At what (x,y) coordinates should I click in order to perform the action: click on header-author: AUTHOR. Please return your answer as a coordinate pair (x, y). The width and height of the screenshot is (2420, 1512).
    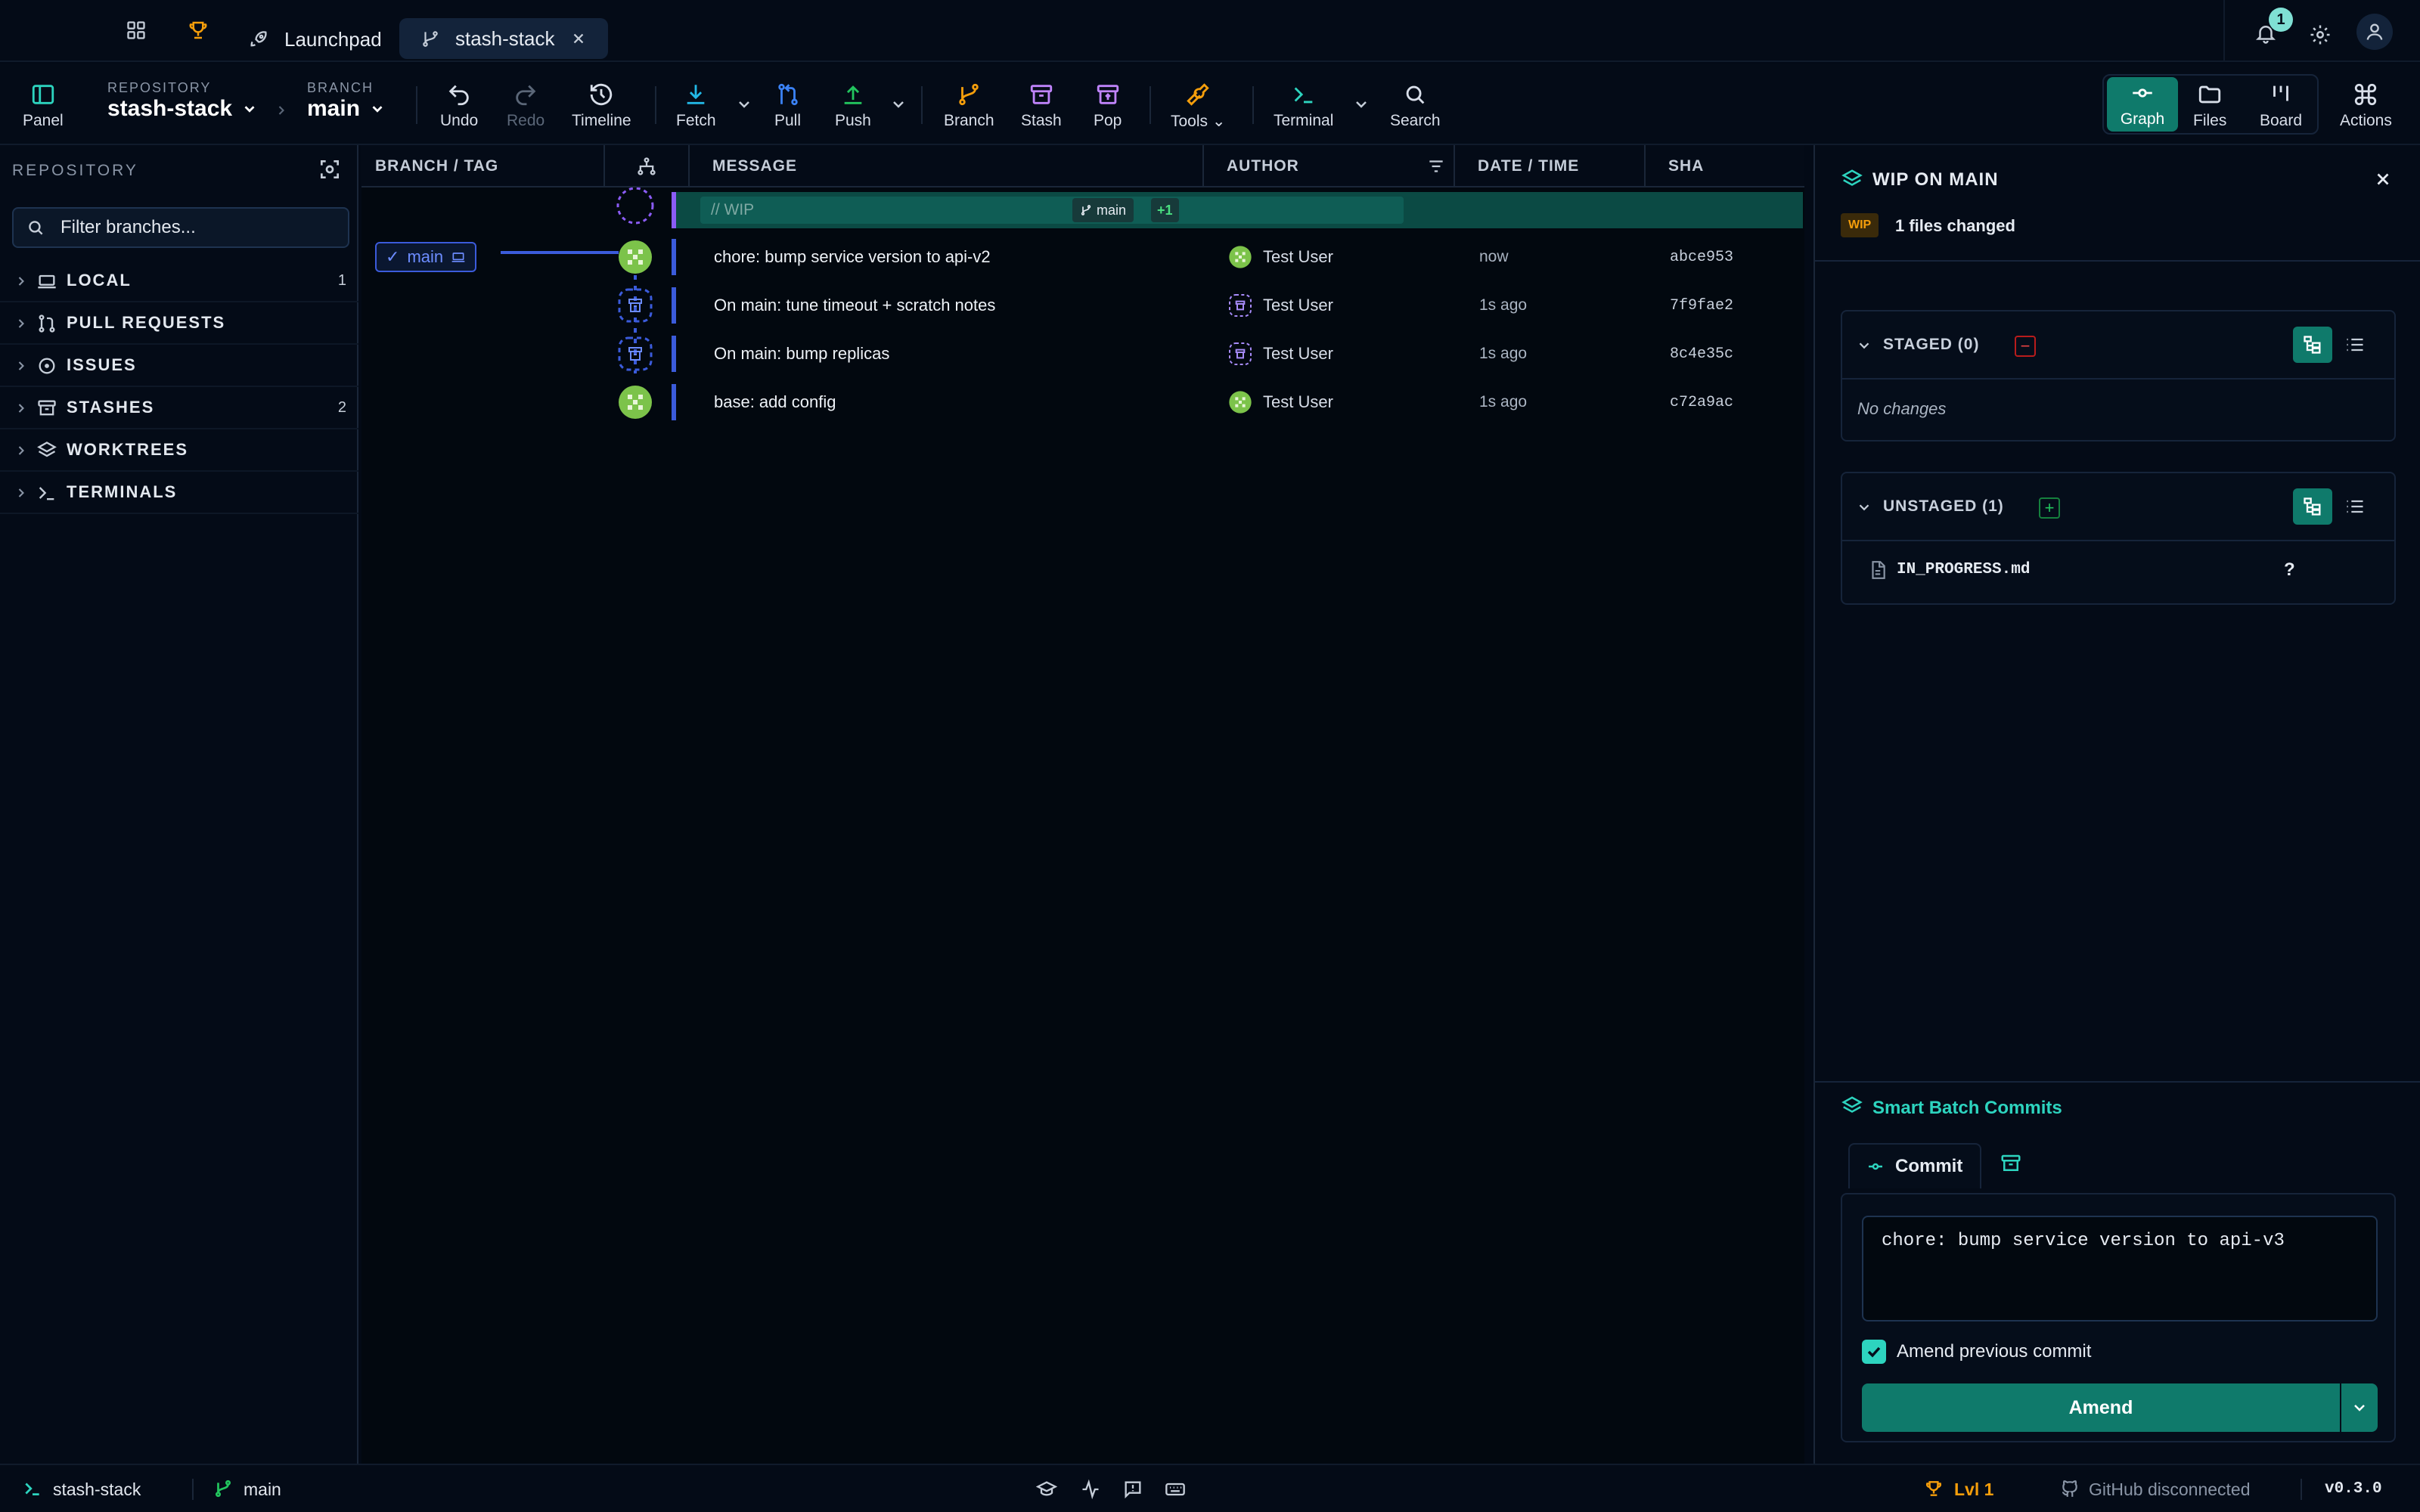
    Looking at the image, I should click on (1329, 166).